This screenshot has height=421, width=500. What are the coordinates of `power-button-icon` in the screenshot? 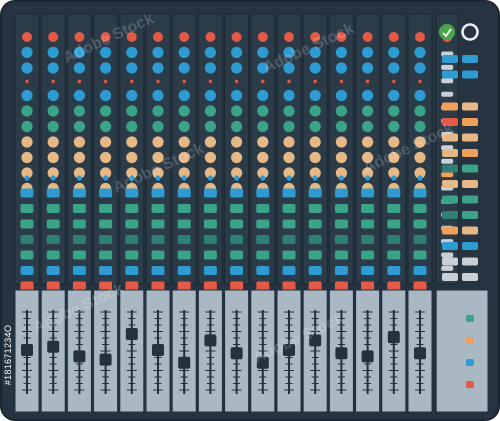 It's located at (447, 32).